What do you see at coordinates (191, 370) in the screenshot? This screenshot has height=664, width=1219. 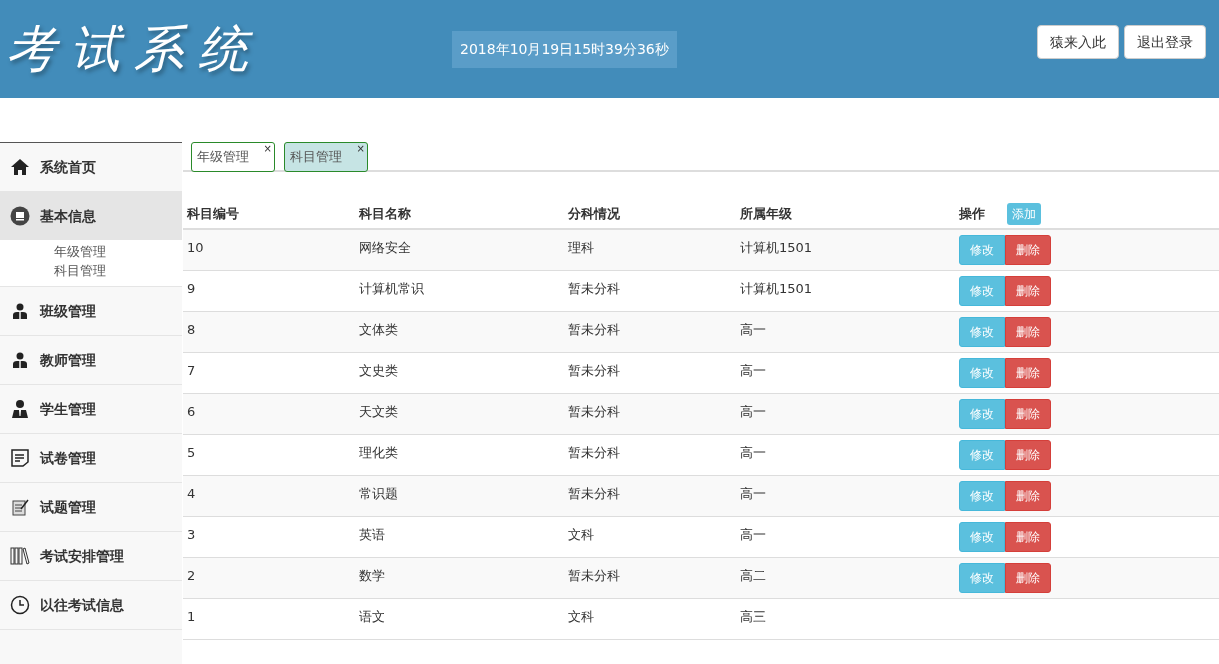 I see `table-cell: 7` at bounding box center [191, 370].